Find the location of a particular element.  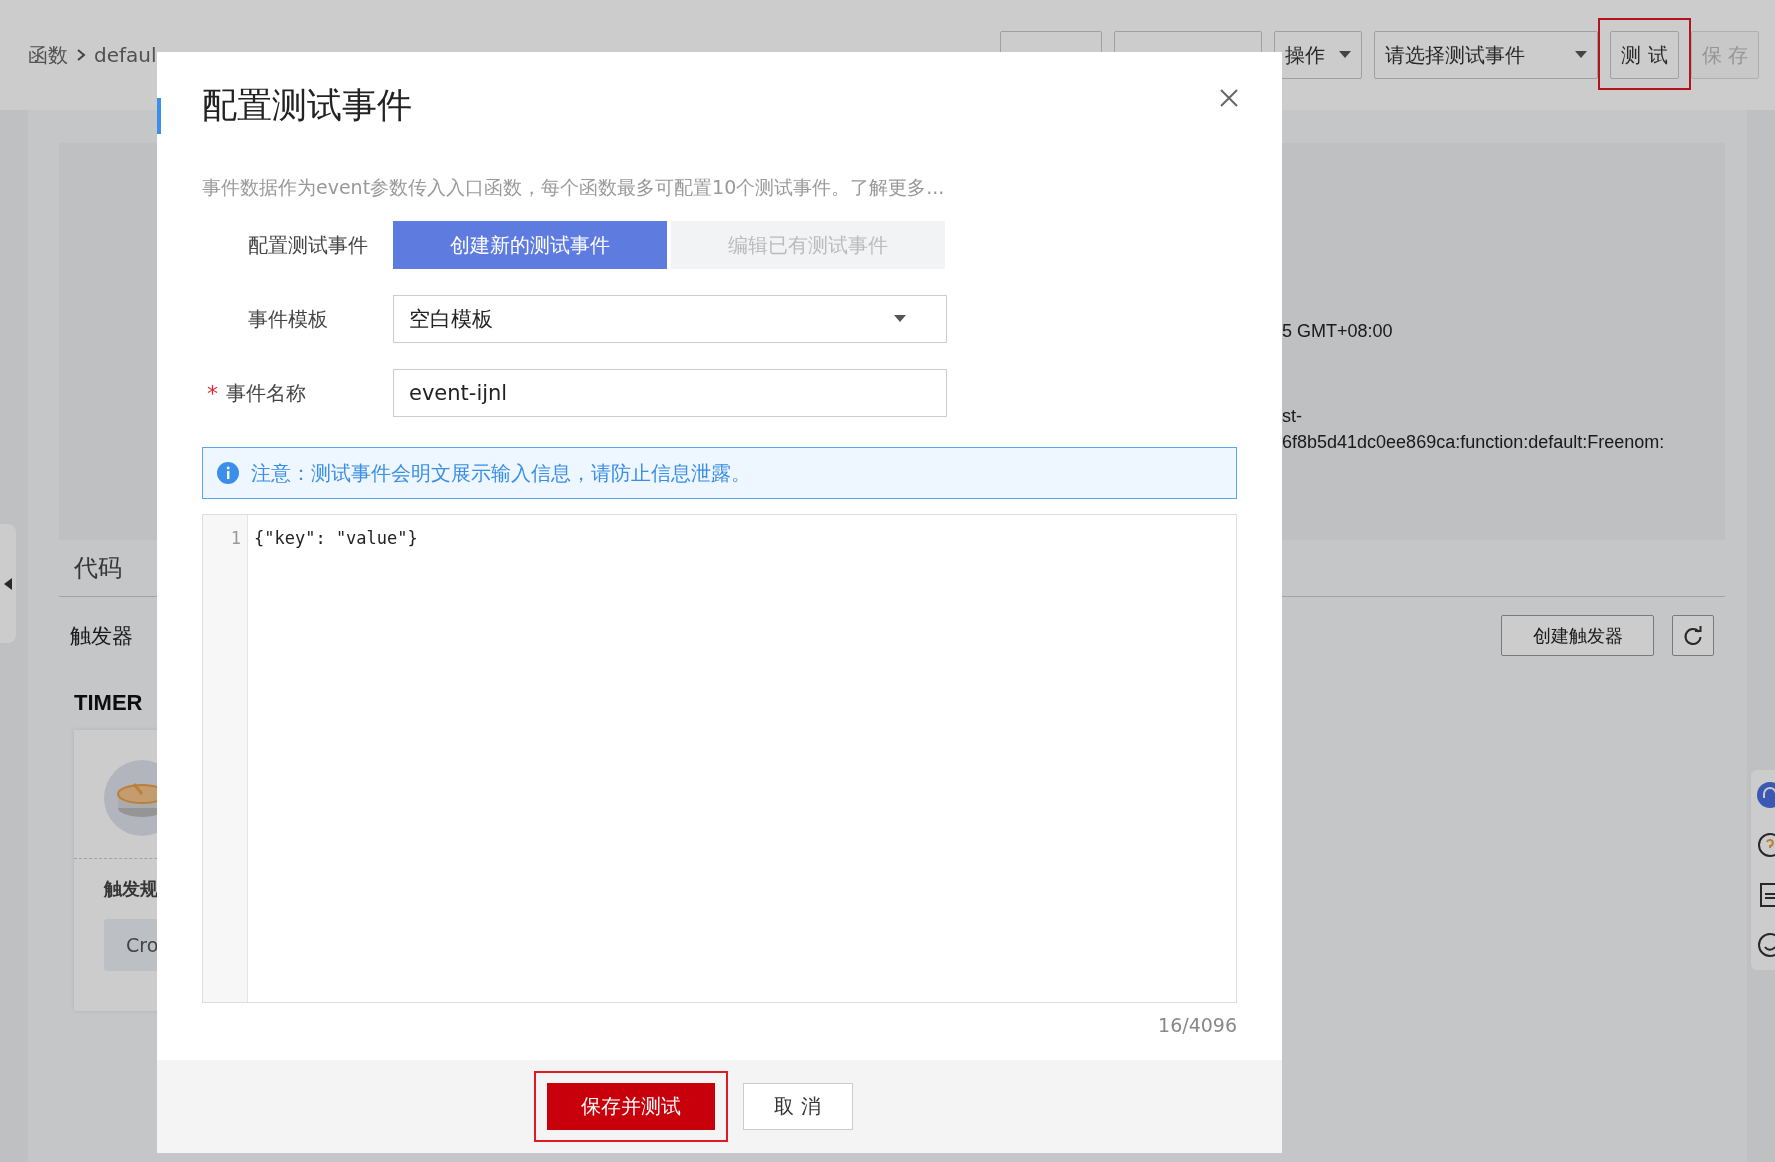

field-label: 配置测试事件 is located at coordinates (308, 245).